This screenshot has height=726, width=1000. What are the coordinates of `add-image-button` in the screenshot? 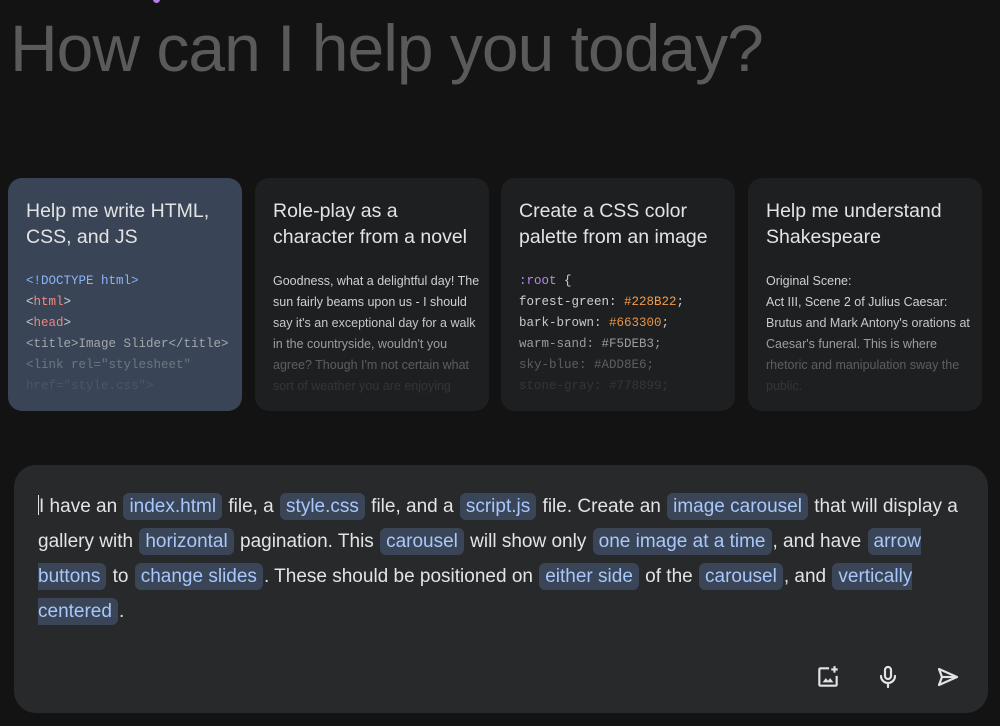 It's located at (828, 677).